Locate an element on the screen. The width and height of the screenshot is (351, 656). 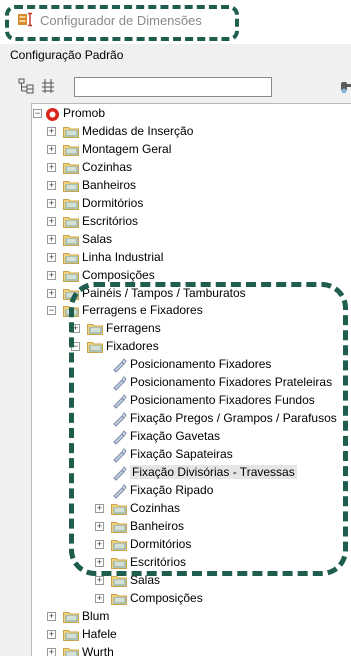
tree-item-label: Medidas de Inserção is located at coordinates (137, 131).